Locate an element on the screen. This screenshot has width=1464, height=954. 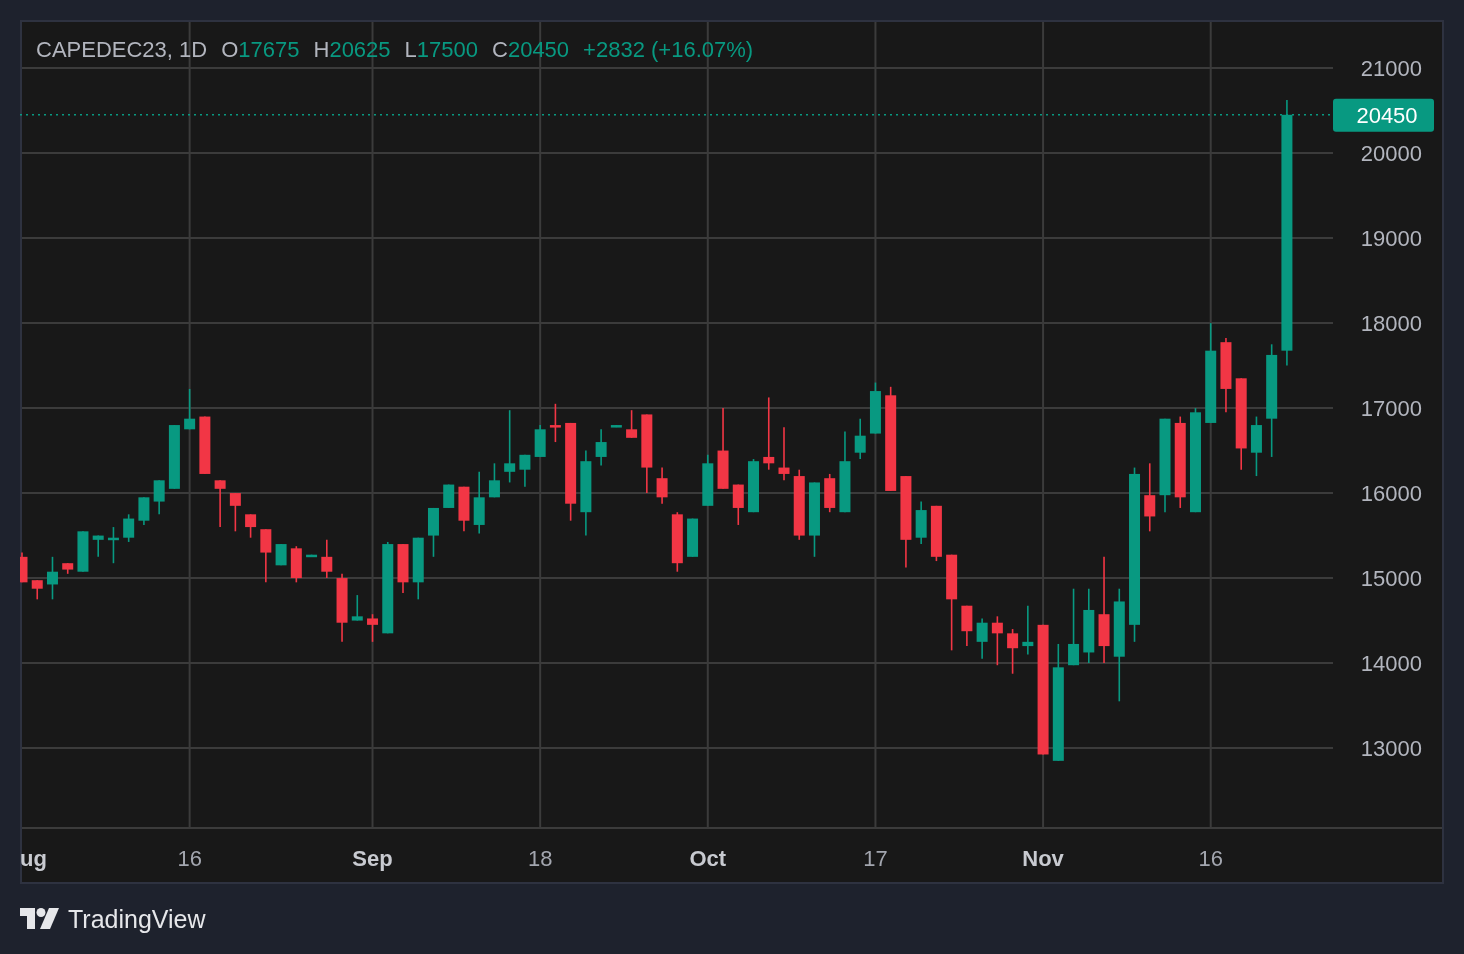
brand-logo-icon is located at coordinates (40, 919).